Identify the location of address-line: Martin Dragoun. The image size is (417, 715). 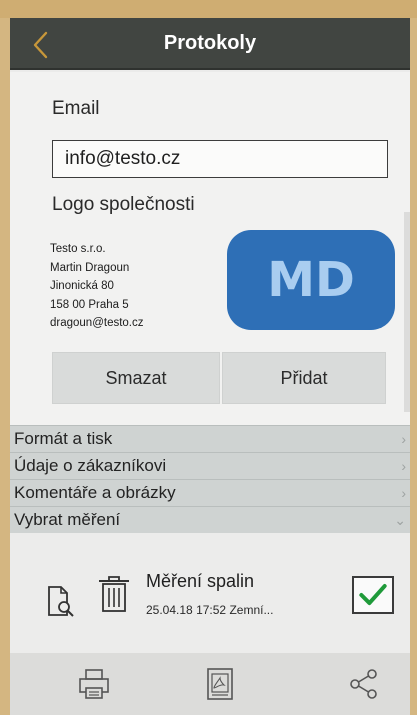
(90, 267).